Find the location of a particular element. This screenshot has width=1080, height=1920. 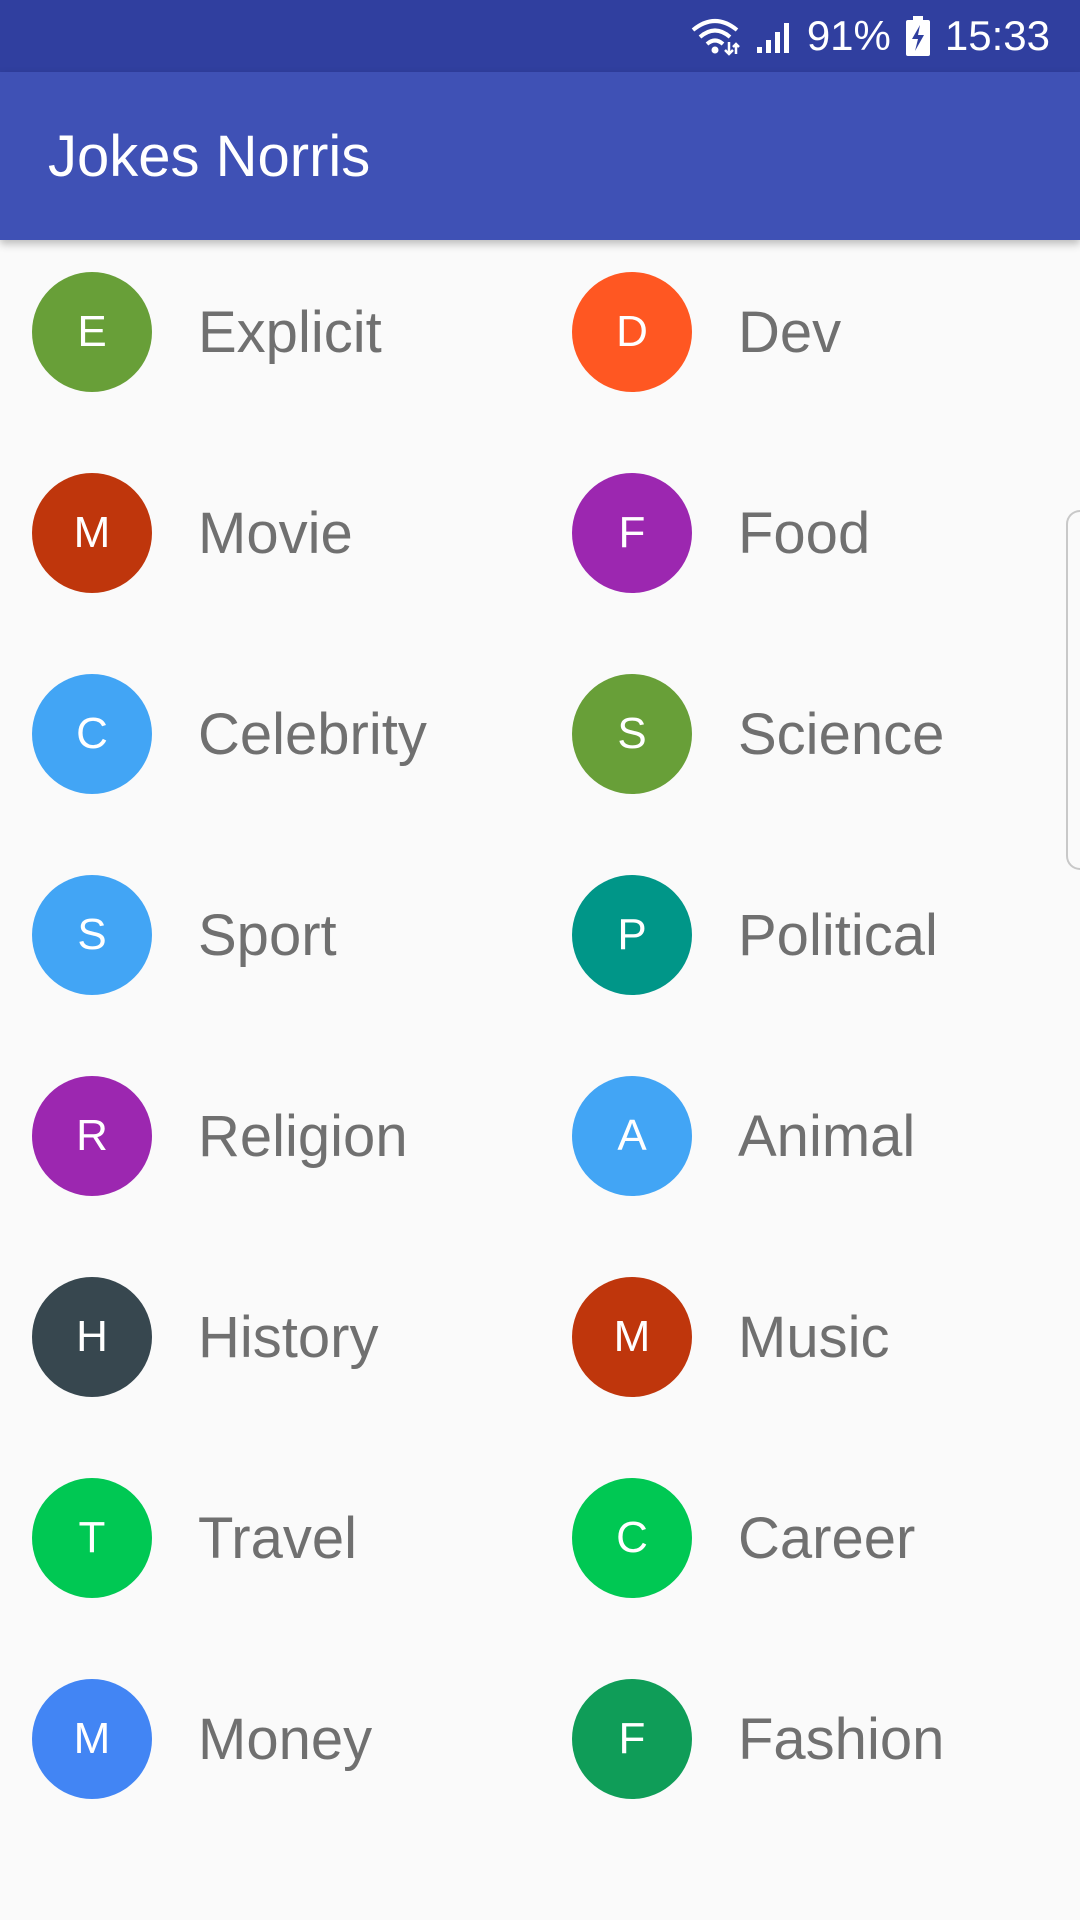

category-item-money: M Money is located at coordinates (270, 1779).